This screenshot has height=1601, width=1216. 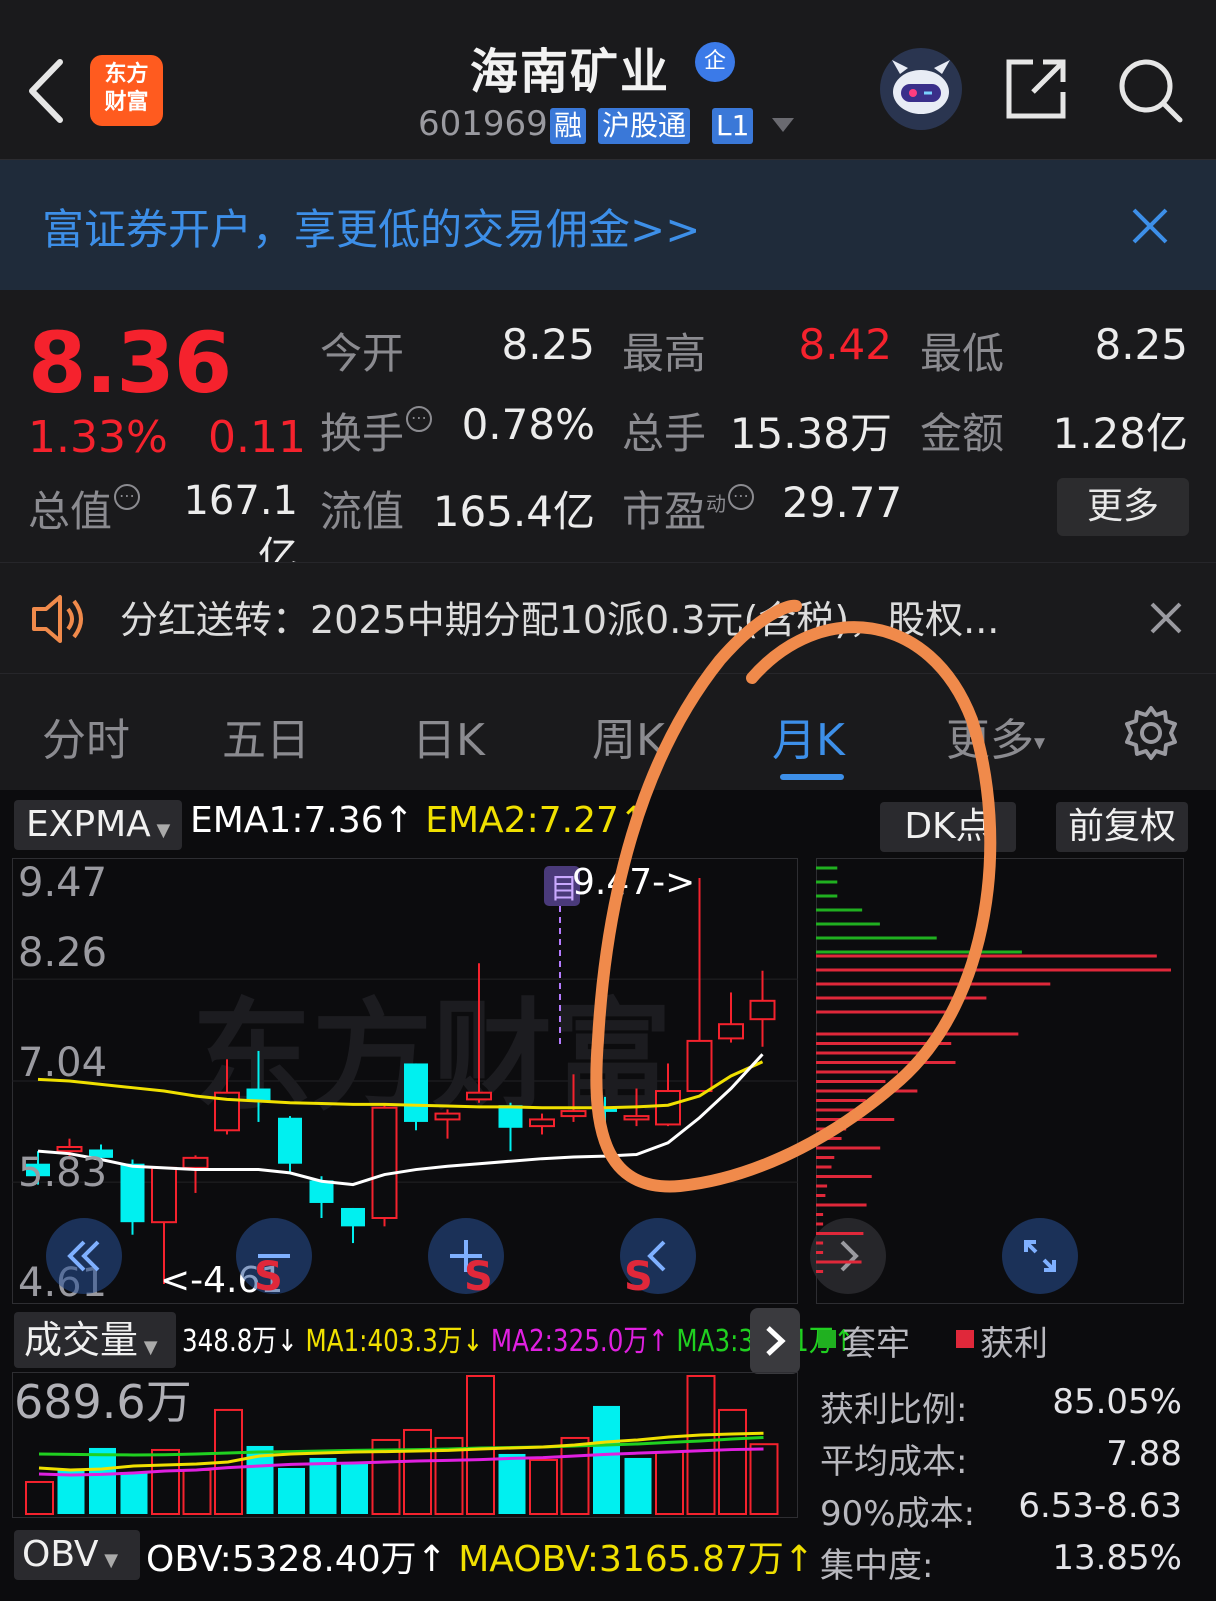 What do you see at coordinates (1151, 91) in the screenshot?
I see `search-icon` at bounding box center [1151, 91].